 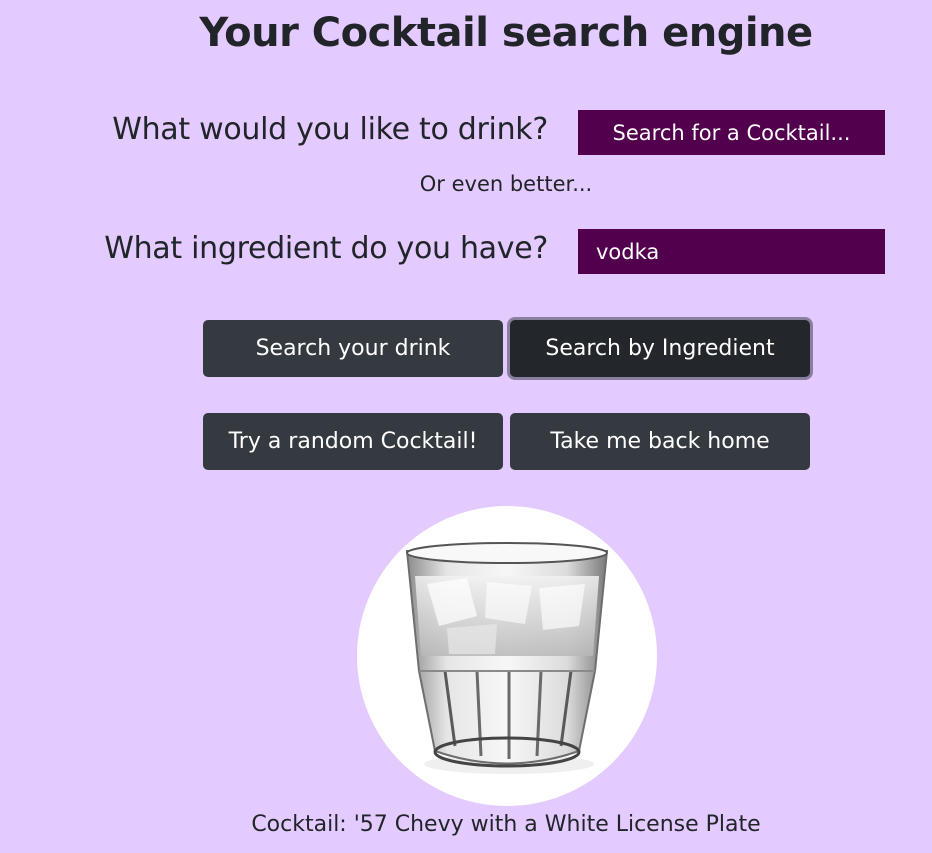 I want to click on search-by-ingredient-button: Search by Ingredient, so click(x=660, y=348).